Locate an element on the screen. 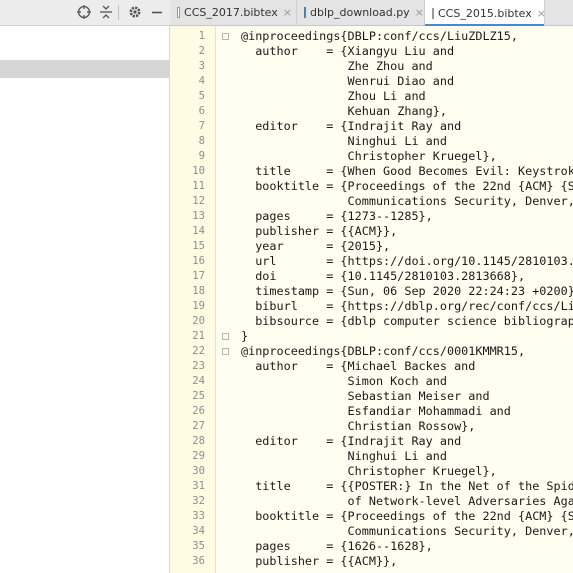 The image size is (573, 573). code-line-text: @inproceedings{DBLP:conf/ccs/LiuZDLZ15, is located at coordinates (379, 36).